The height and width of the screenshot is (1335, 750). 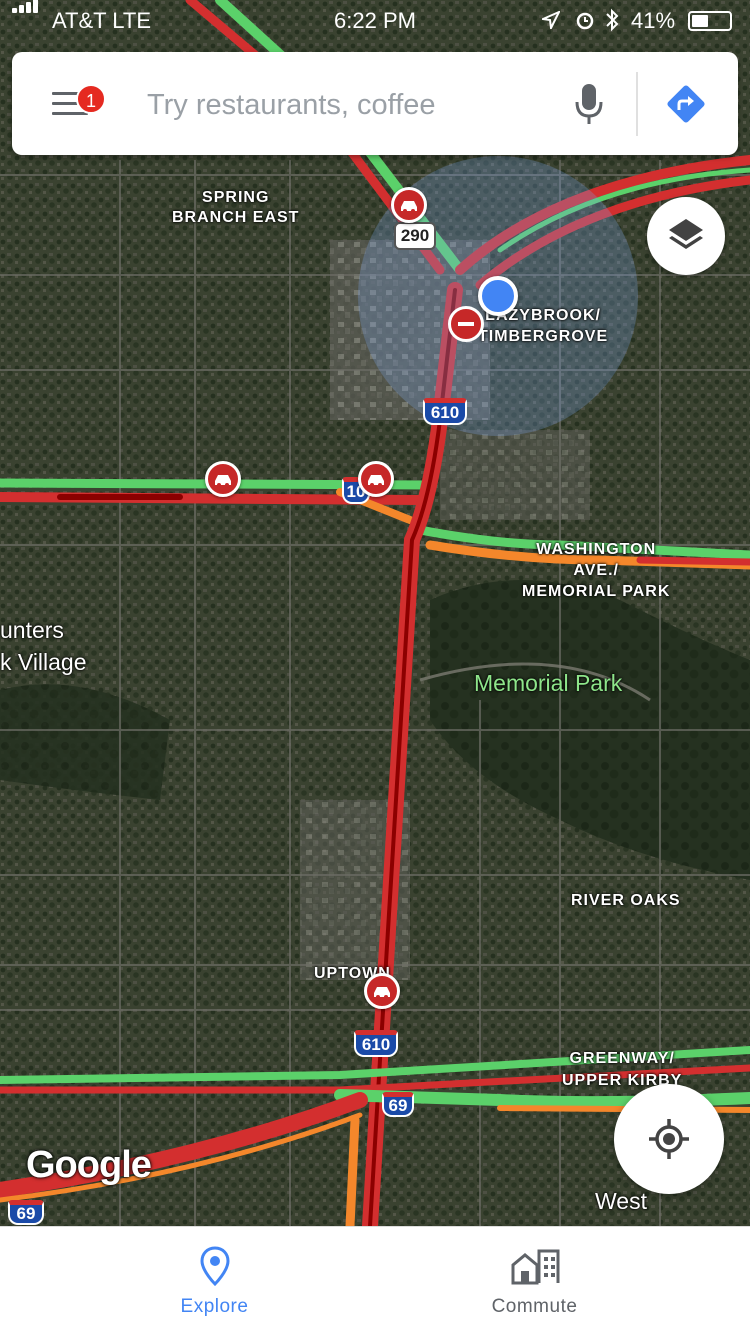 I want to click on status-bar: AT&T LTE 6:22 PM 41%, so click(x=375, y=20).